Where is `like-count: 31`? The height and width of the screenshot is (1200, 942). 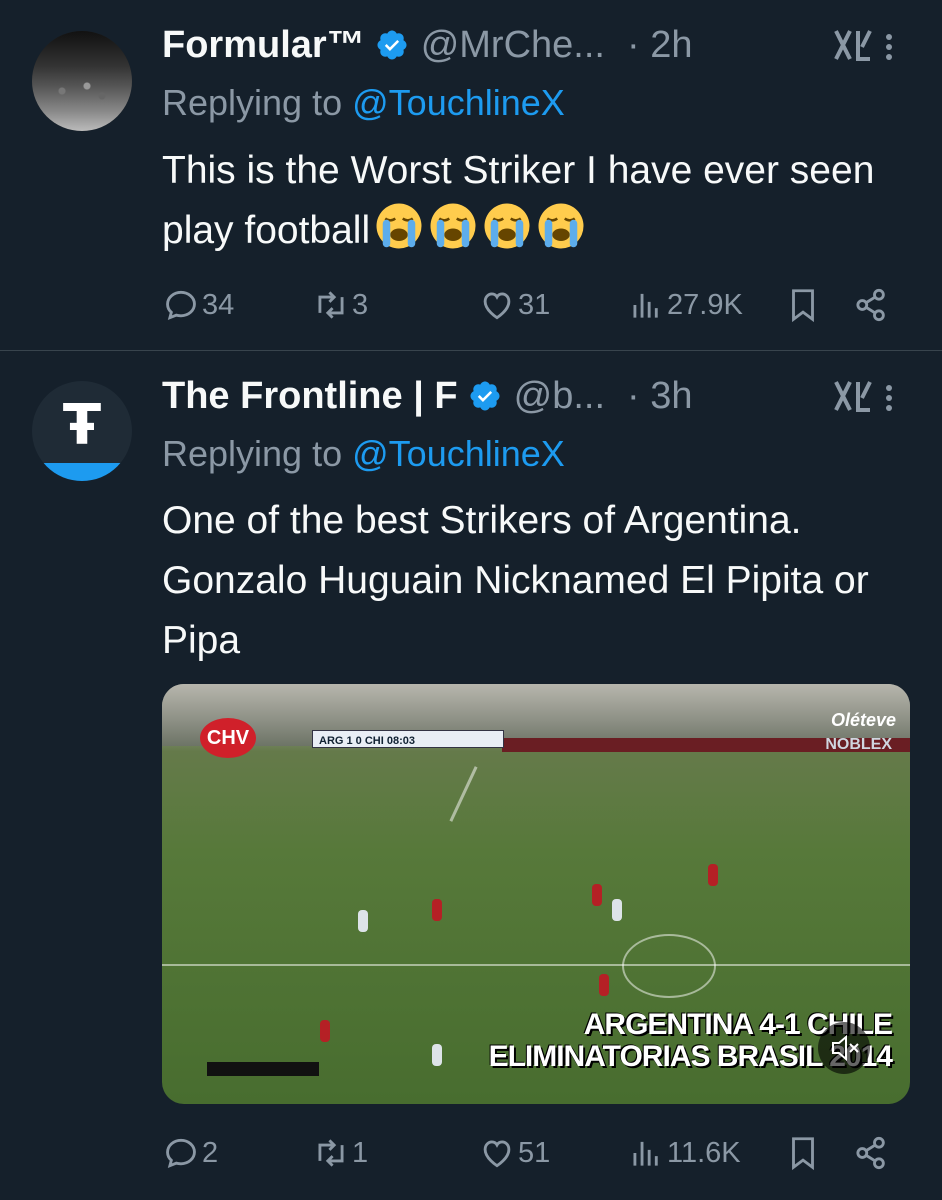 like-count: 31 is located at coordinates (534, 304).